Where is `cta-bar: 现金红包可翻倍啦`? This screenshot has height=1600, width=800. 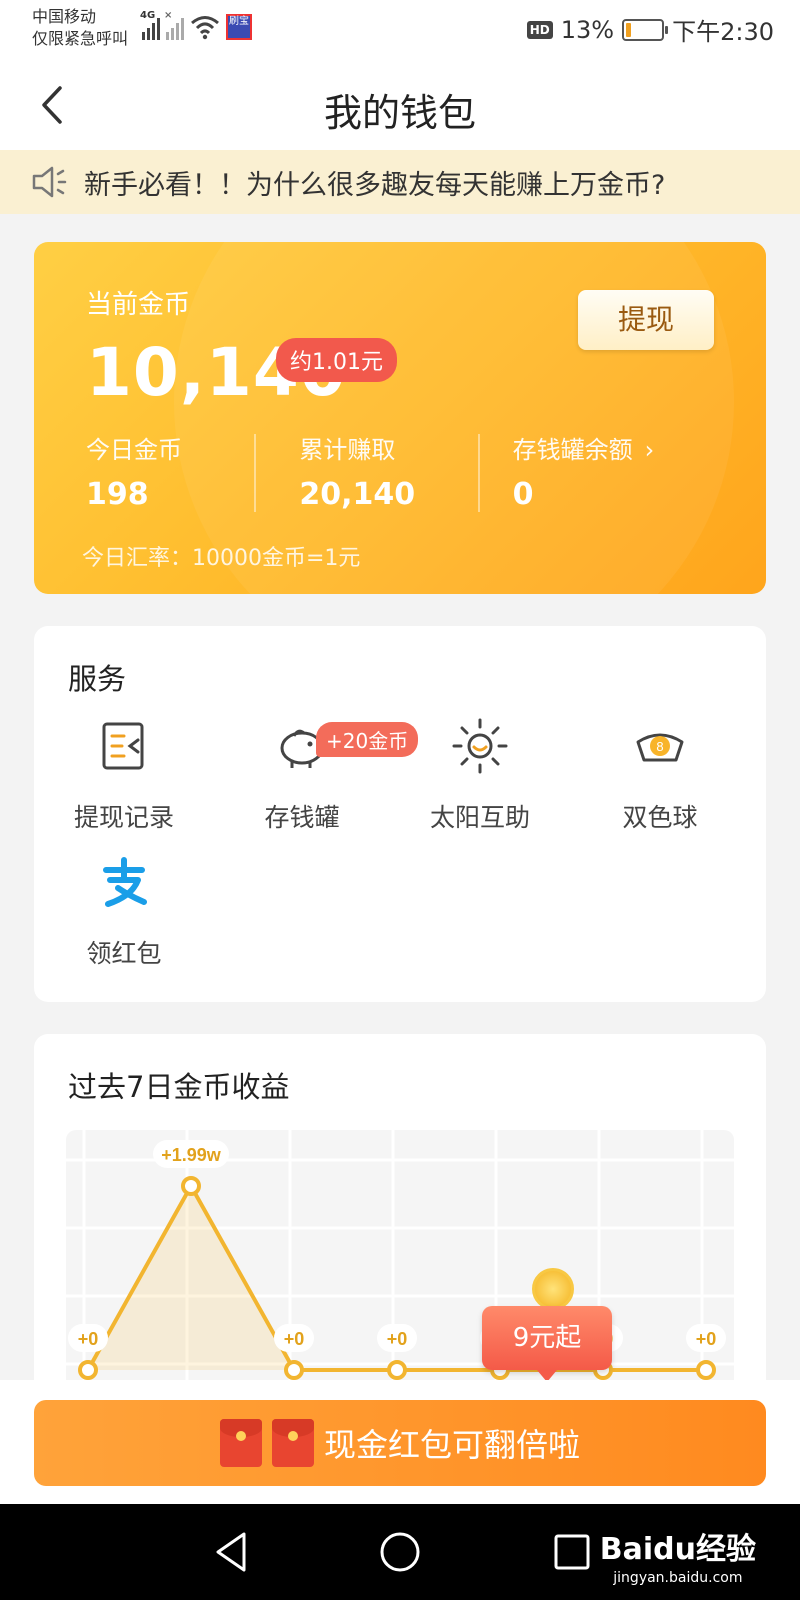 cta-bar: 现金红包可翻倍啦 is located at coordinates (400, 1442).